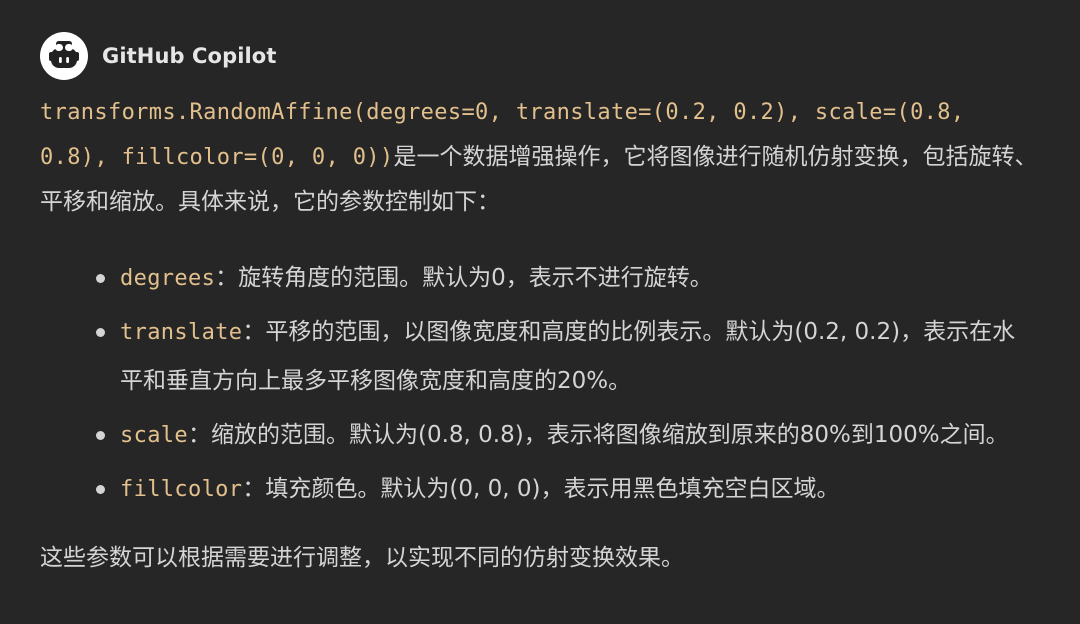  What do you see at coordinates (541, 489) in the screenshot?
I see `param-desc: ：填充颜色。默认为(0, 0, 0)，表示用黑色填充空白区域。` at bounding box center [541, 489].